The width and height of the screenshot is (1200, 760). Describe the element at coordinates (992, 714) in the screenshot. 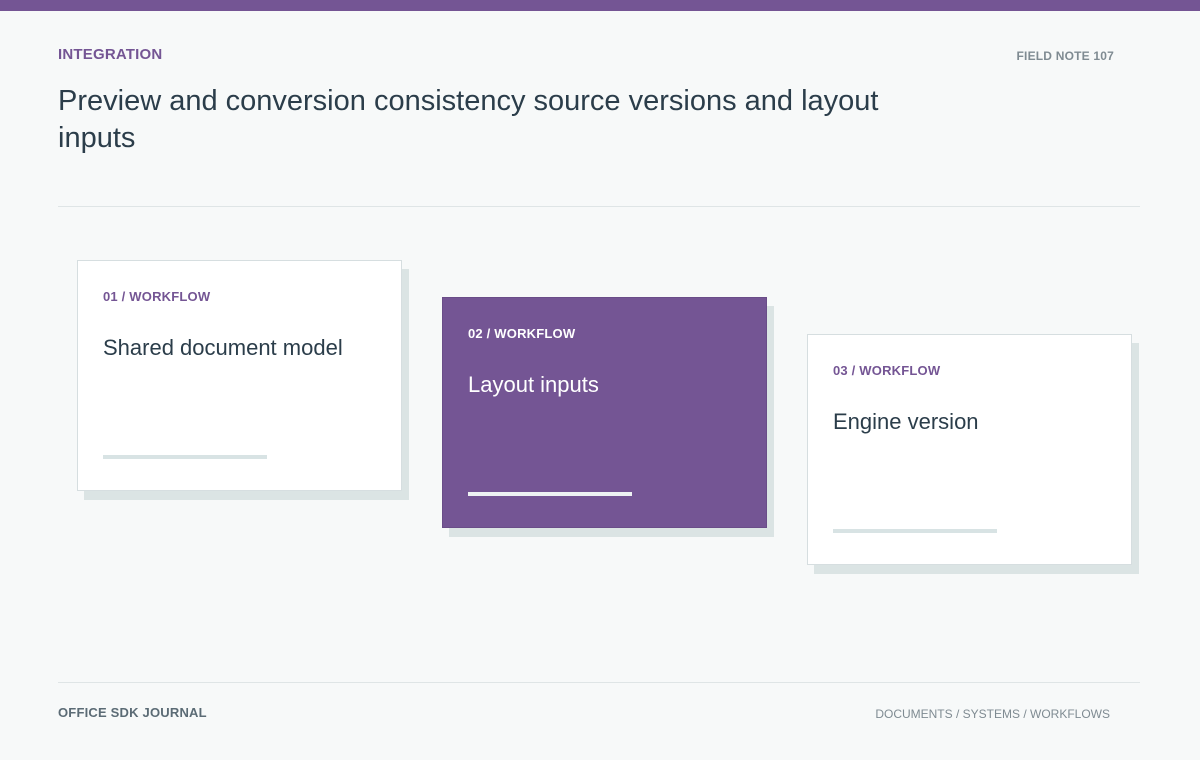

I see `section-breadcrumb: DOCUMENTS / SYSTEMS / WORKFLOWS` at that location.